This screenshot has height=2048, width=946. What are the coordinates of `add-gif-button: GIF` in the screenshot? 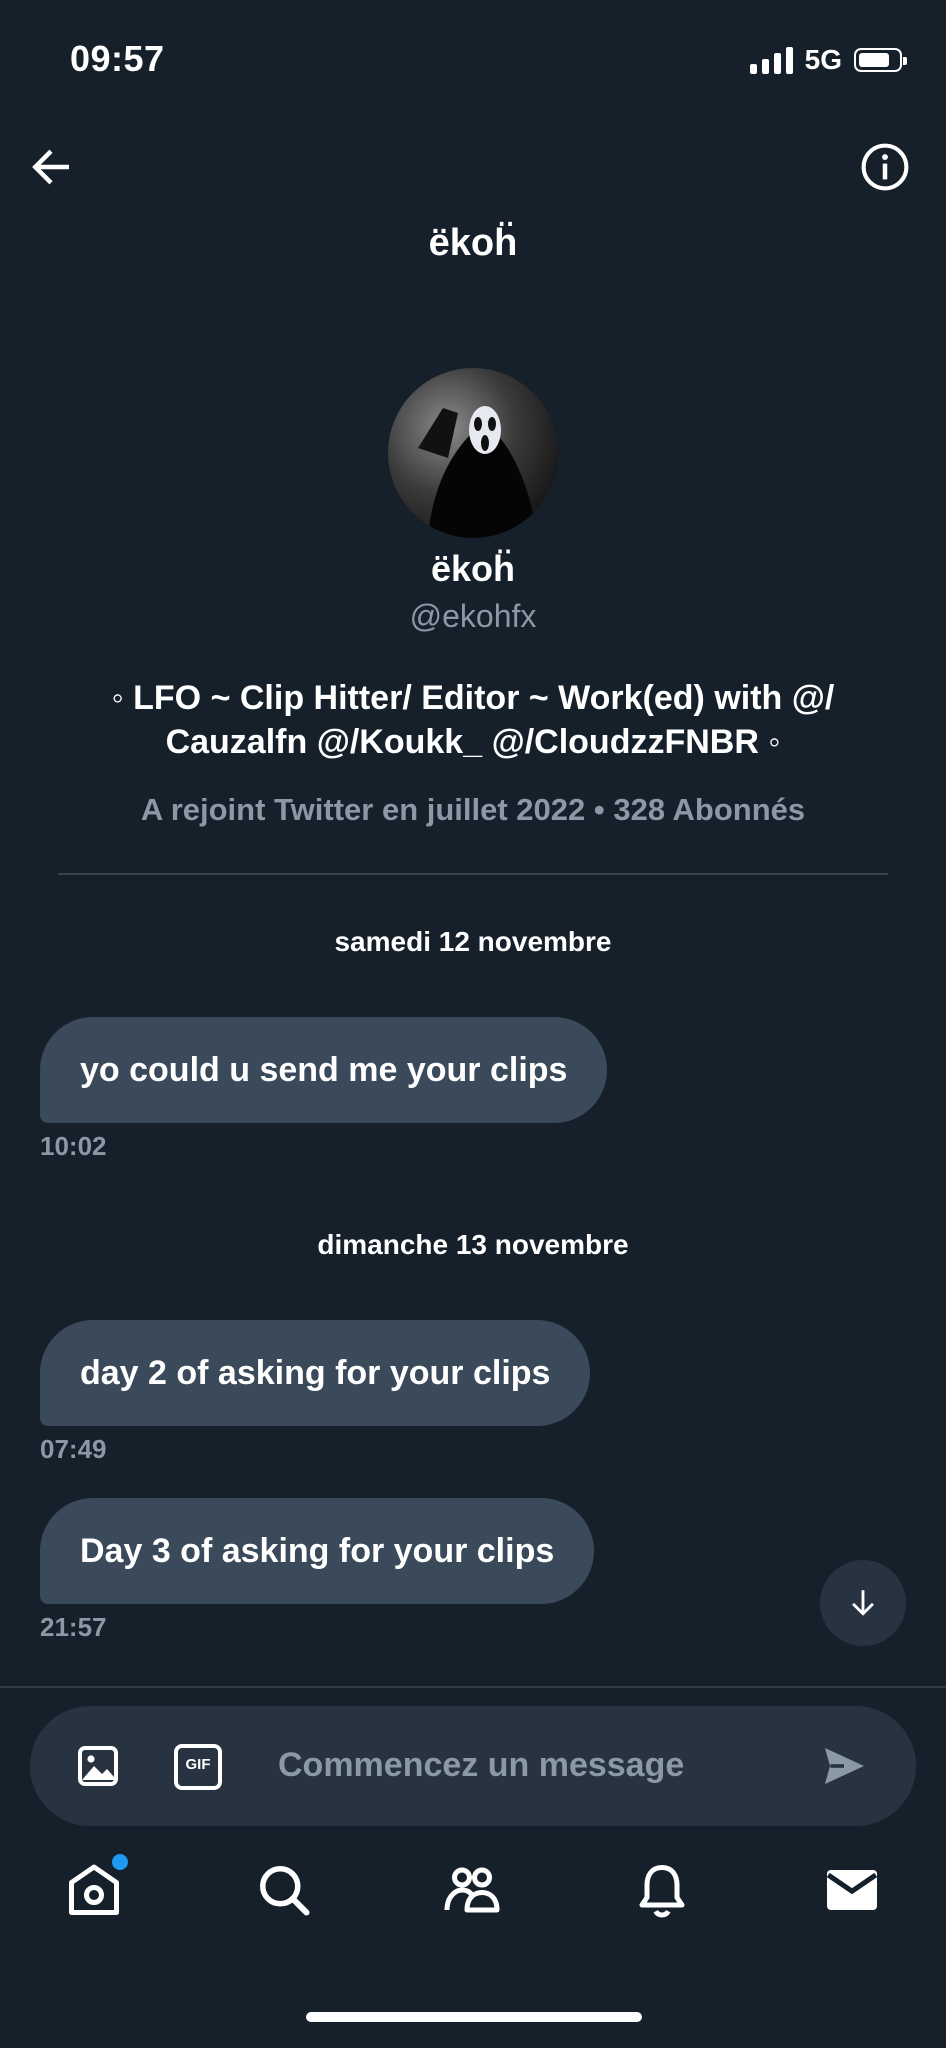 It's located at (198, 1767).